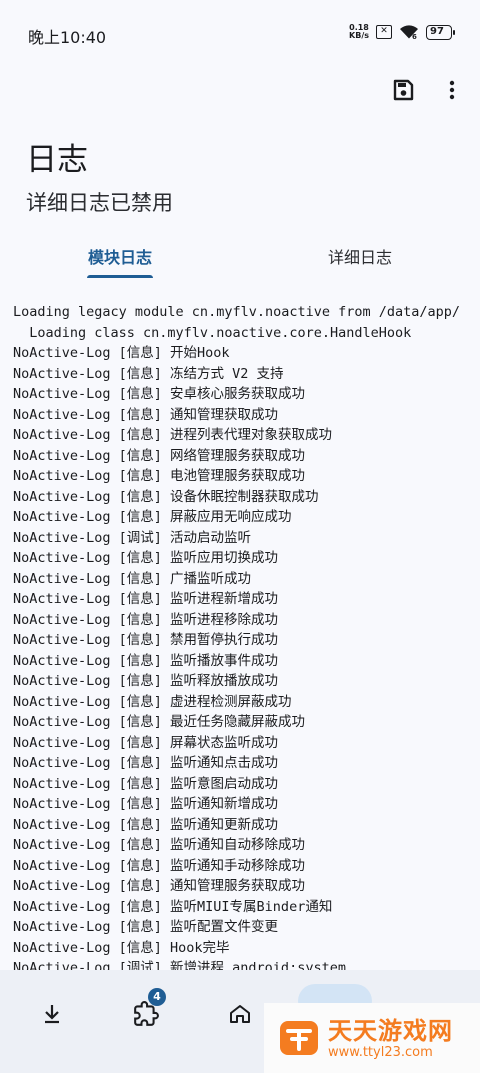 The height and width of the screenshot is (1073, 480). Describe the element at coordinates (146, 599) in the screenshot. I see `log-line: NoActive-Log [信息] 监听进程新增成功` at that location.